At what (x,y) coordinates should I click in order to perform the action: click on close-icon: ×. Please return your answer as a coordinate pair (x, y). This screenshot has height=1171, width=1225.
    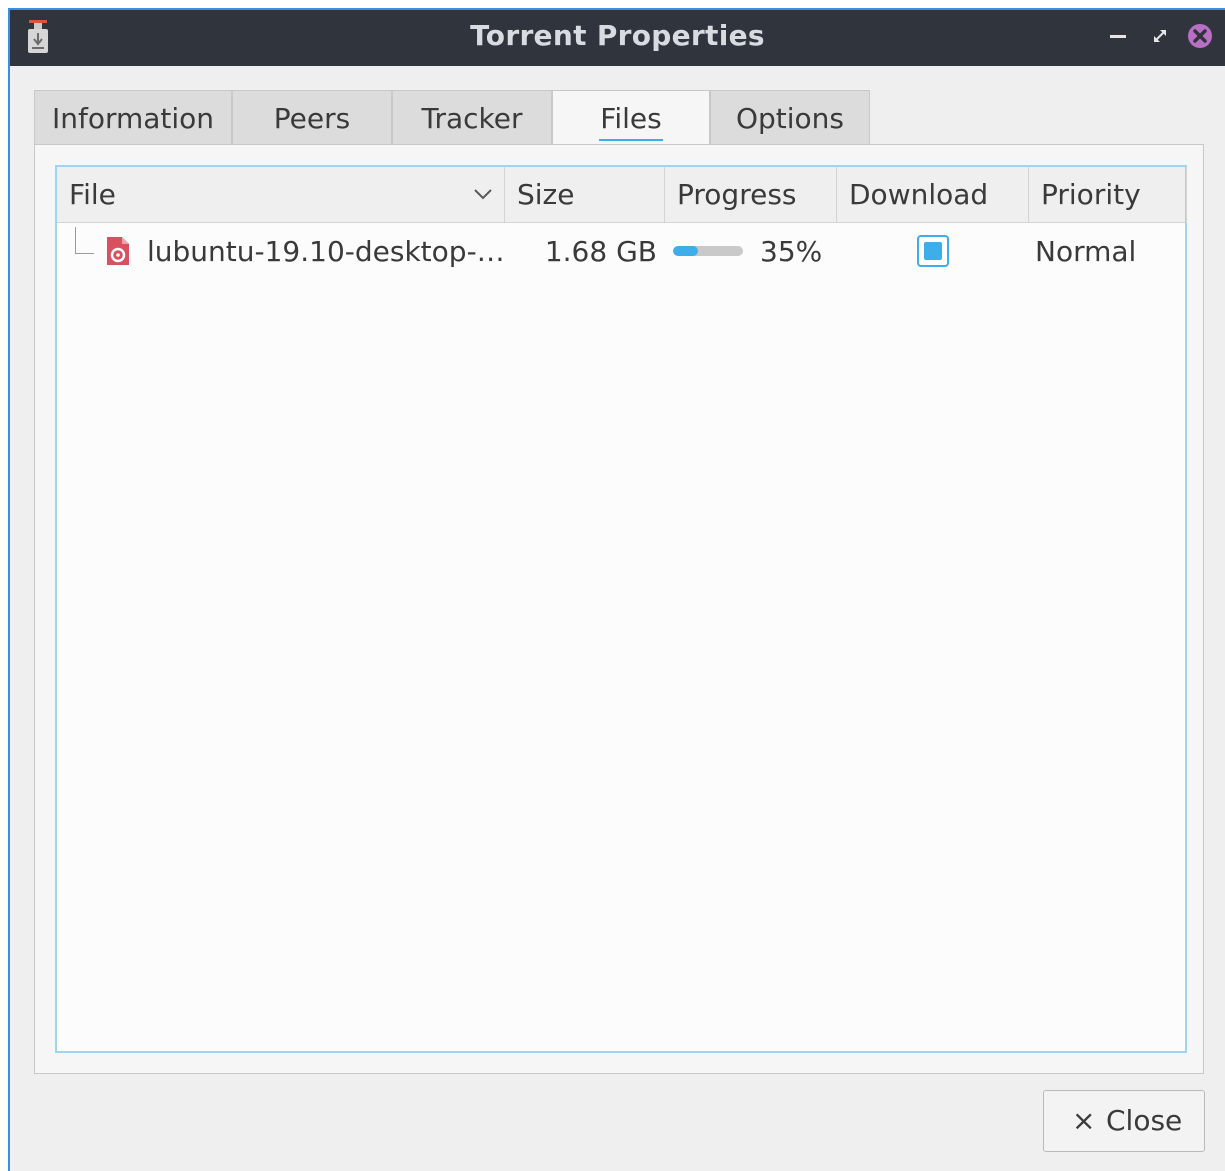
    Looking at the image, I should click on (1084, 1120).